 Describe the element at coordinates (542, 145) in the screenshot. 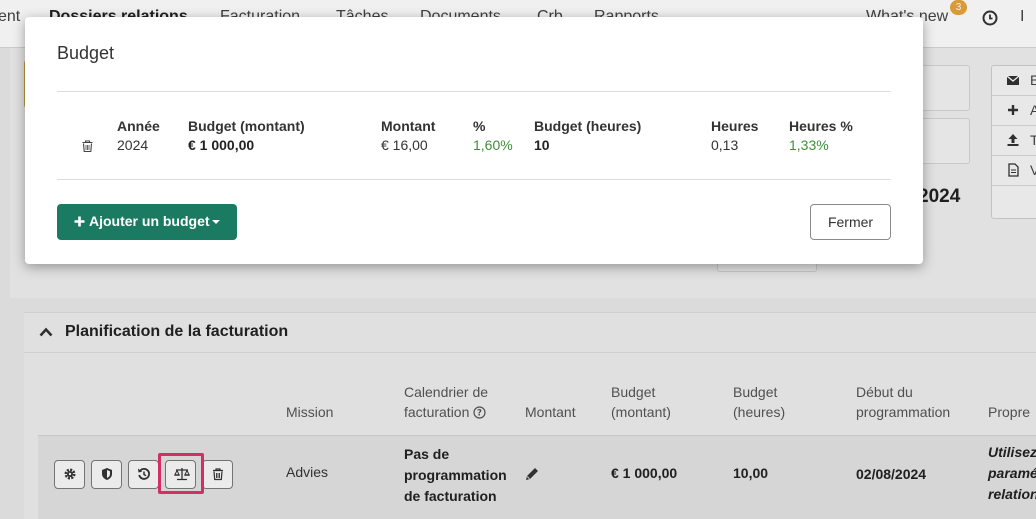

I see `value-budget-hours: 10` at that location.